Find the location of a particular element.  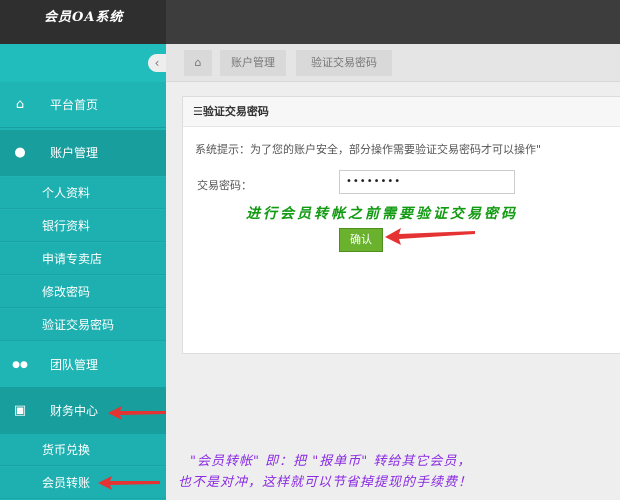

sidebar-subitem-verify: 验证交易密码 is located at coordinates (83, 325).